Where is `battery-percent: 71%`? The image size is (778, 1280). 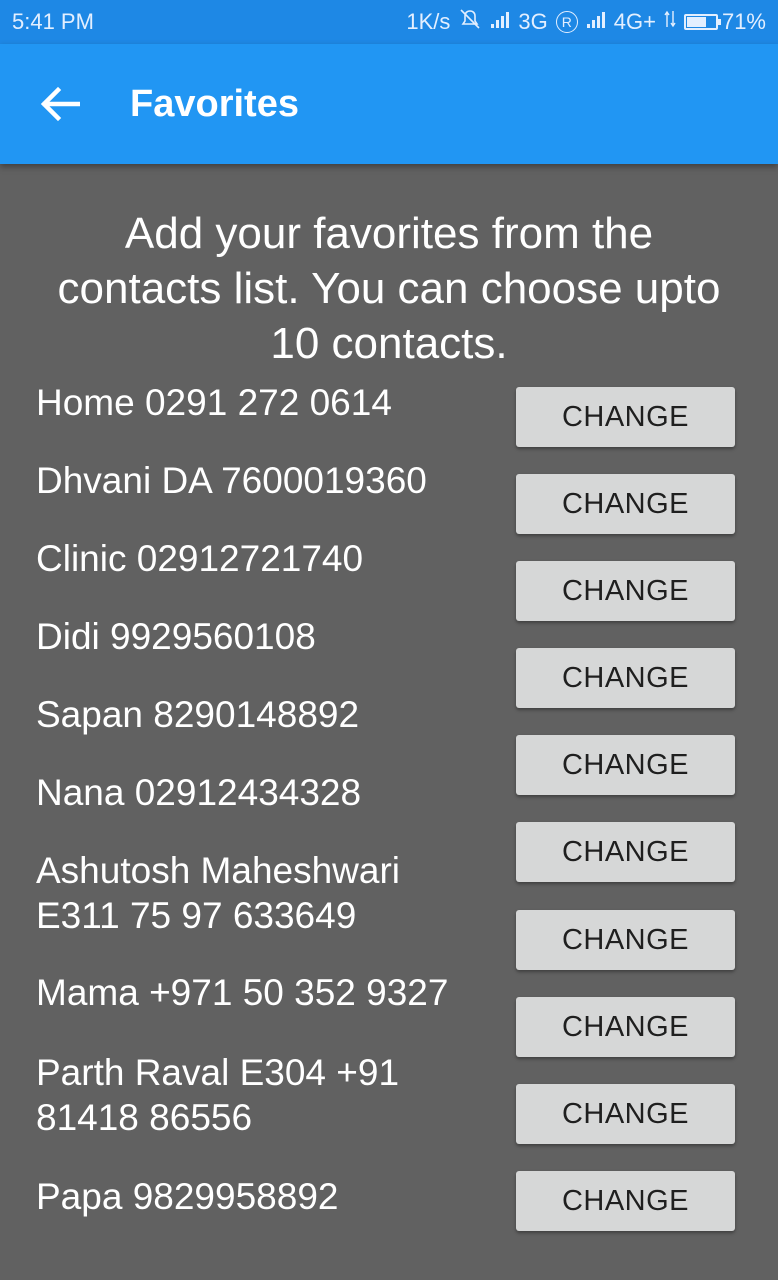 battery-percent: 71% is located at coordinates (743, 21).